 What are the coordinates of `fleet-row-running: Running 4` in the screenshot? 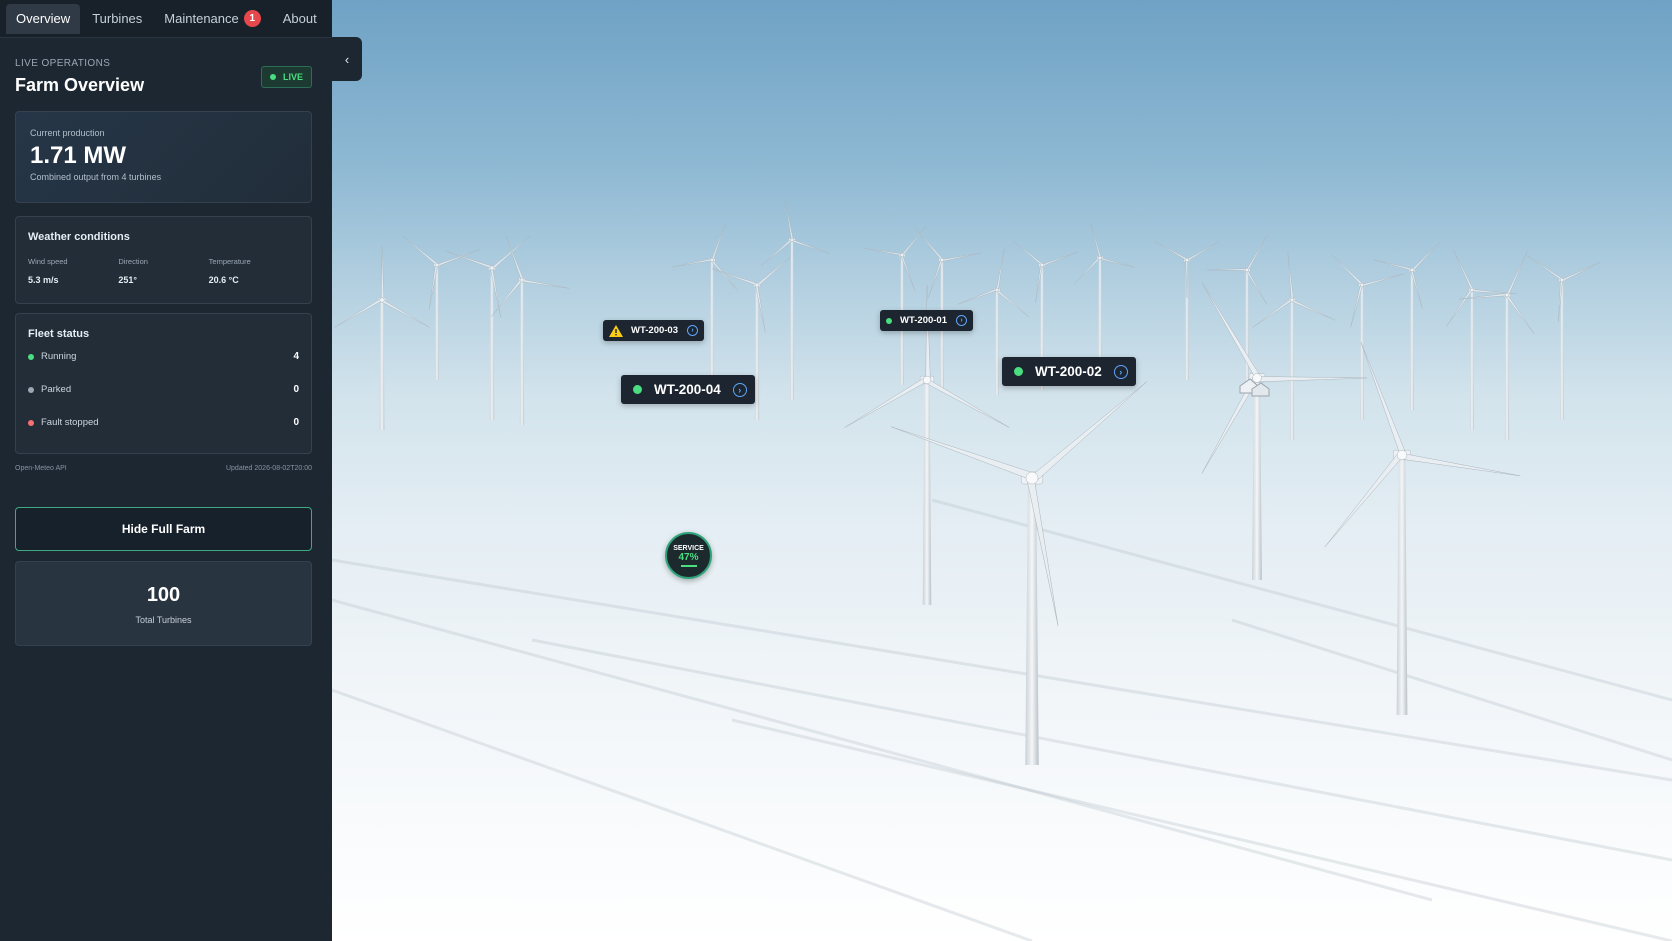 It's located at (163, 356).